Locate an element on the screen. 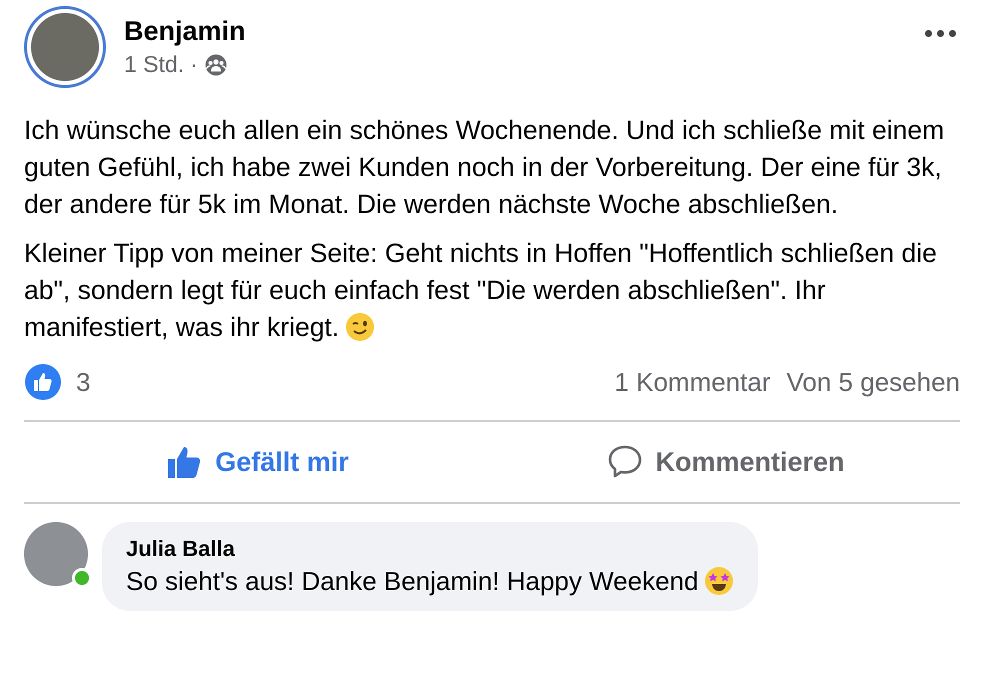  seen-count: Von 5 gesehen is located at coordinates (873, 382).